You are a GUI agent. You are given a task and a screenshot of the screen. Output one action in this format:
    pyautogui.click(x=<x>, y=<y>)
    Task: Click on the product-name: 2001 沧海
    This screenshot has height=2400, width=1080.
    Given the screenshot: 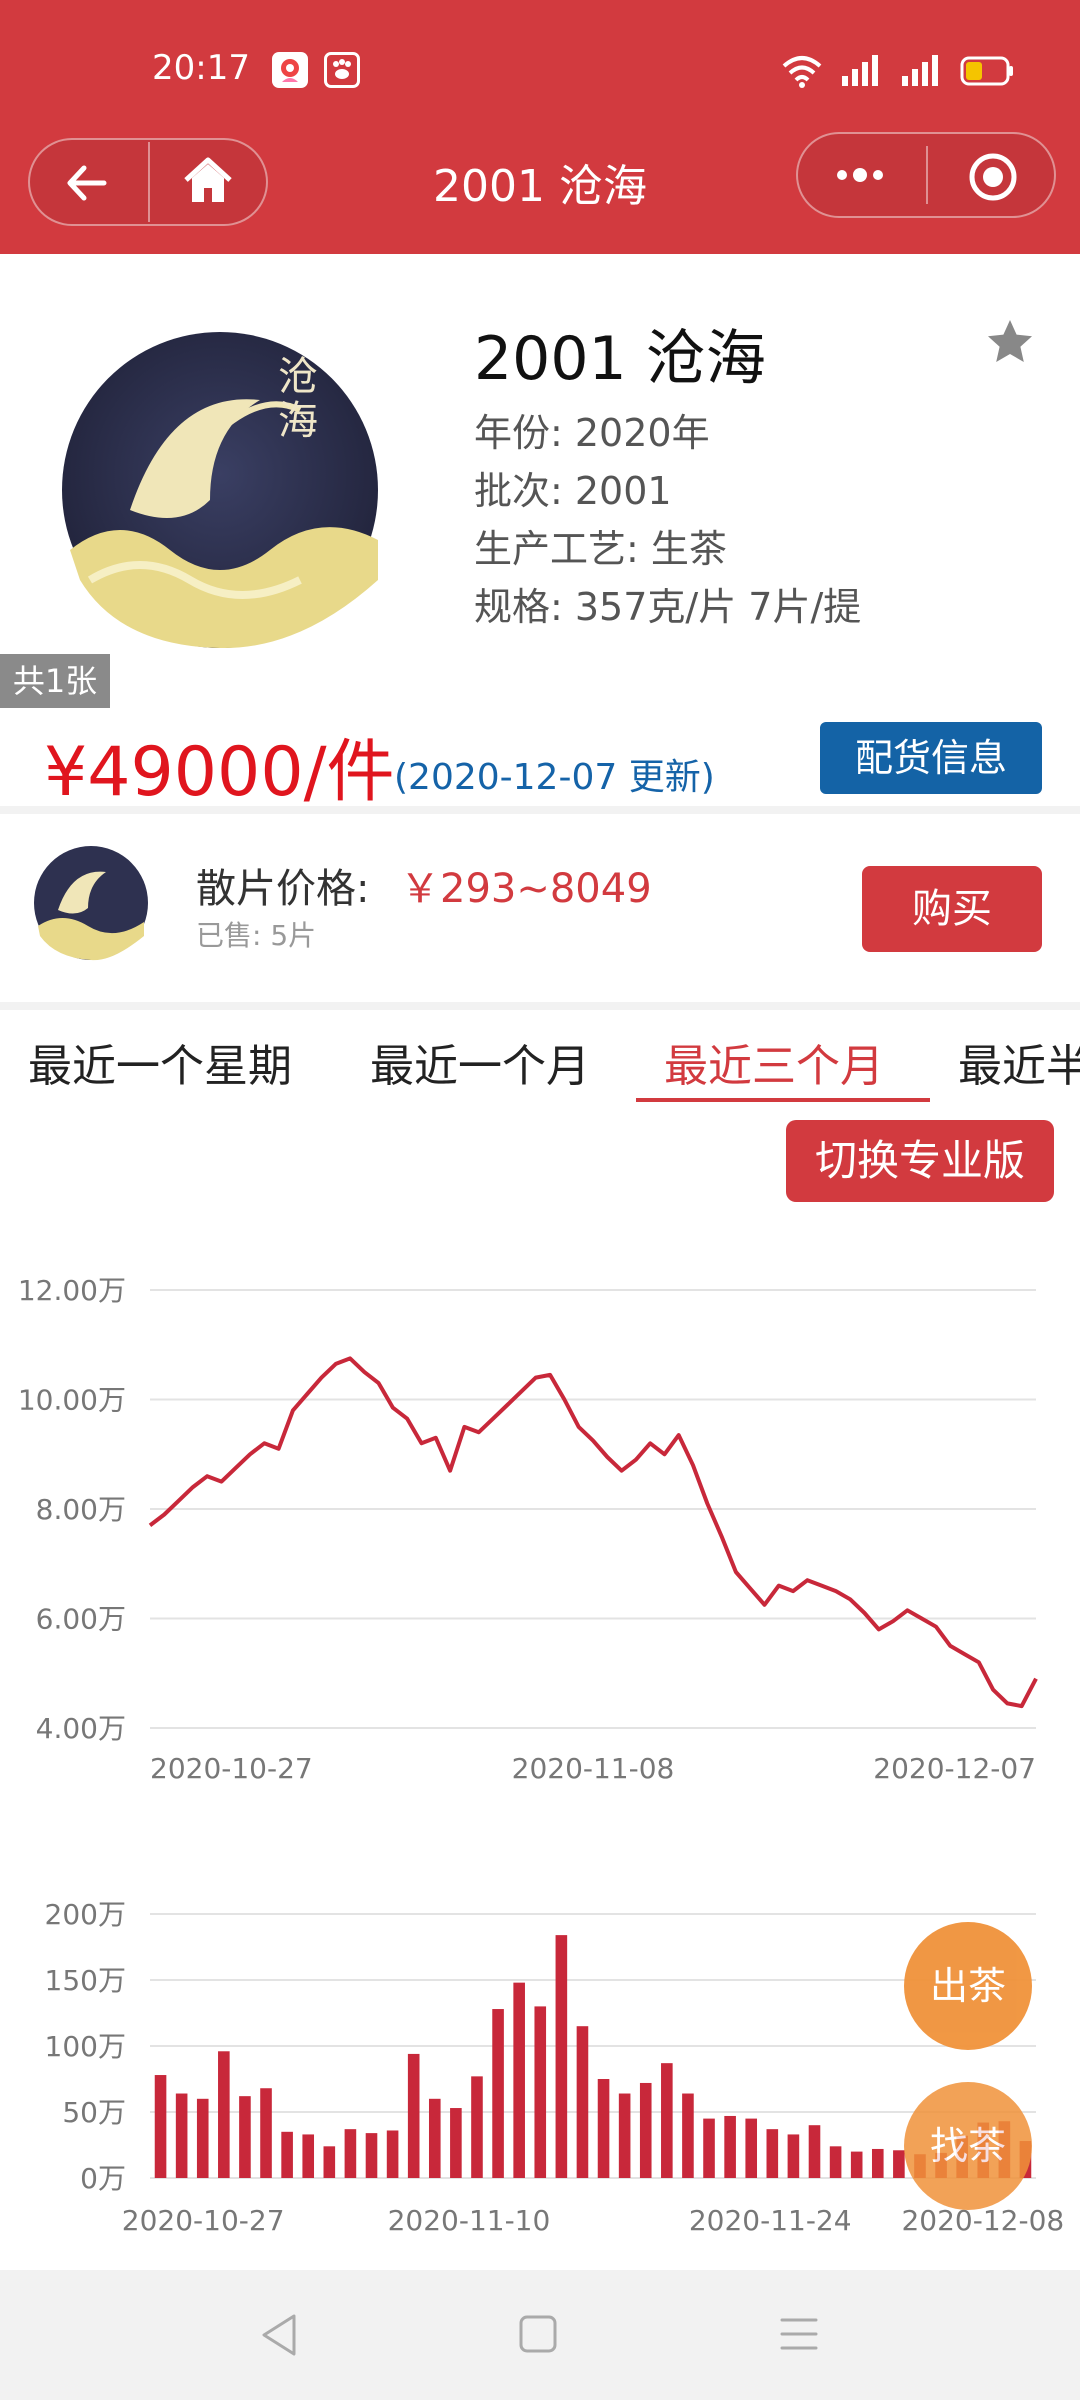 What is the action you would take?
    pyautogui.click(x=620, y=359)
    